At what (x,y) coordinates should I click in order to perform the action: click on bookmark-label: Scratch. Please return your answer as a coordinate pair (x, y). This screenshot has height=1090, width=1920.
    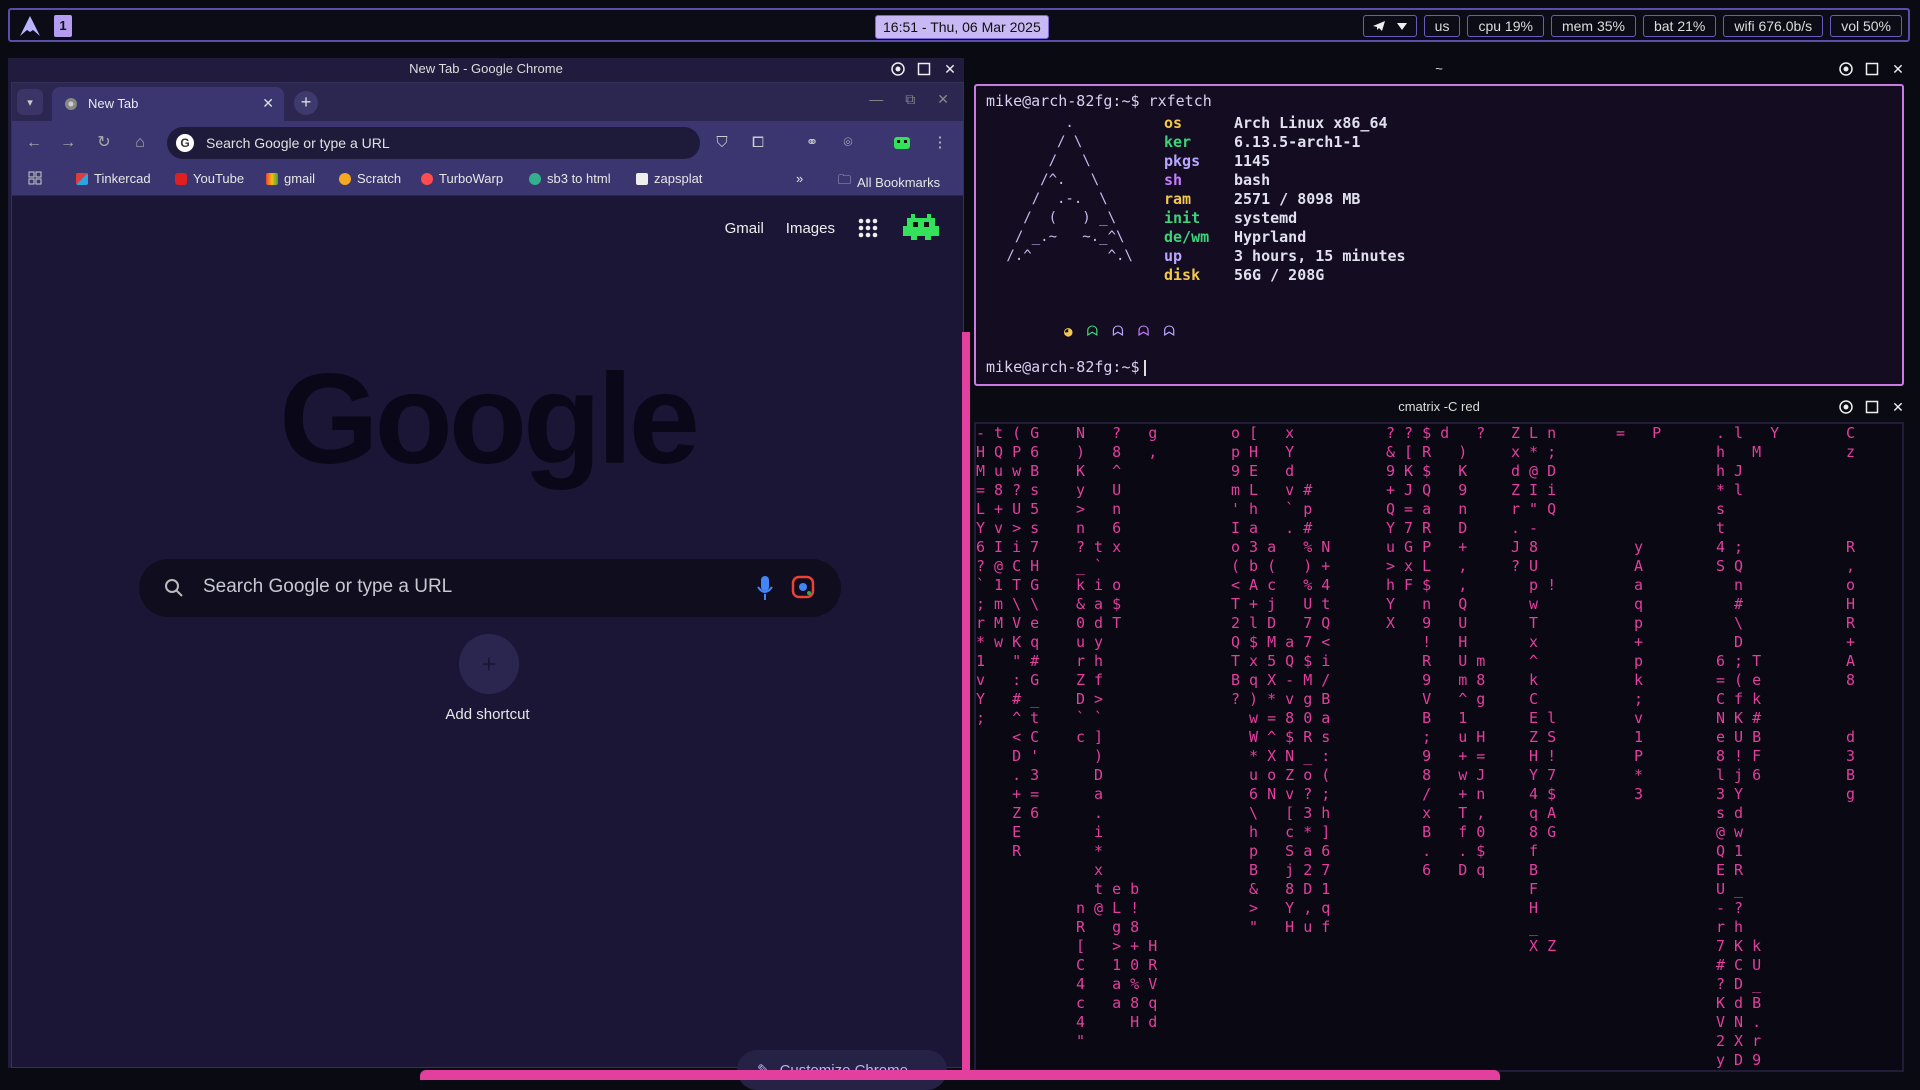
    Looking at the image, I should click on (379, 178).